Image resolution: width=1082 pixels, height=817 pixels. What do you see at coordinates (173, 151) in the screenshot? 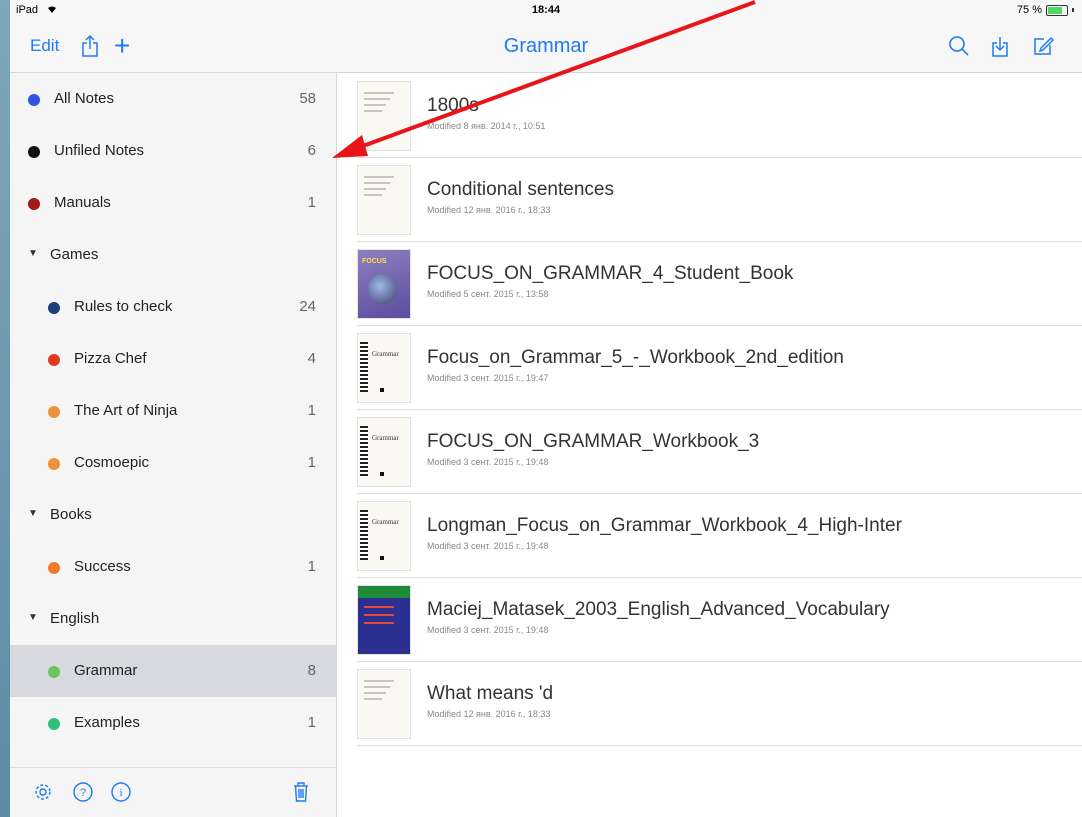
I see `sidebar-item: Unfiled Notes 6` at bounding box center [173, 151].